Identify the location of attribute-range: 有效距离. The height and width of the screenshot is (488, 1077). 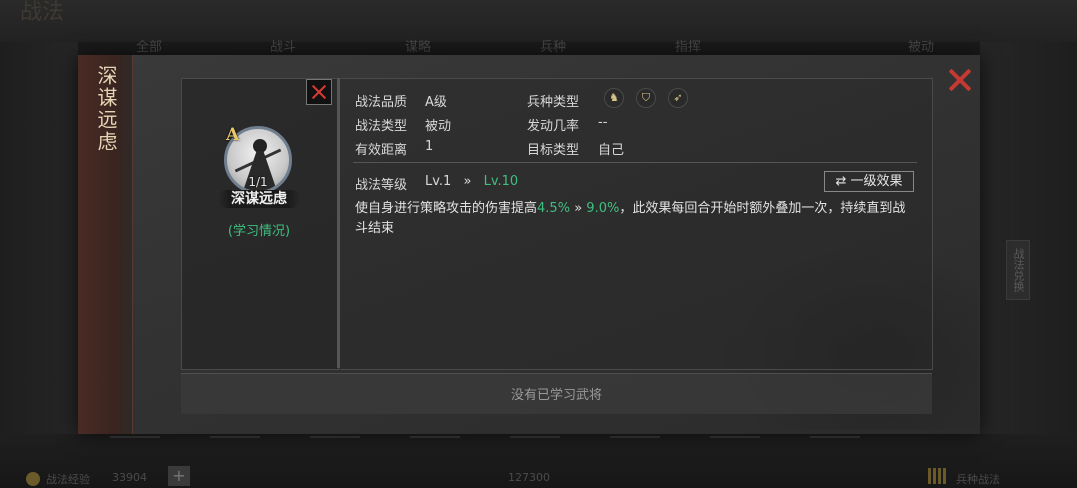
(381, 148).